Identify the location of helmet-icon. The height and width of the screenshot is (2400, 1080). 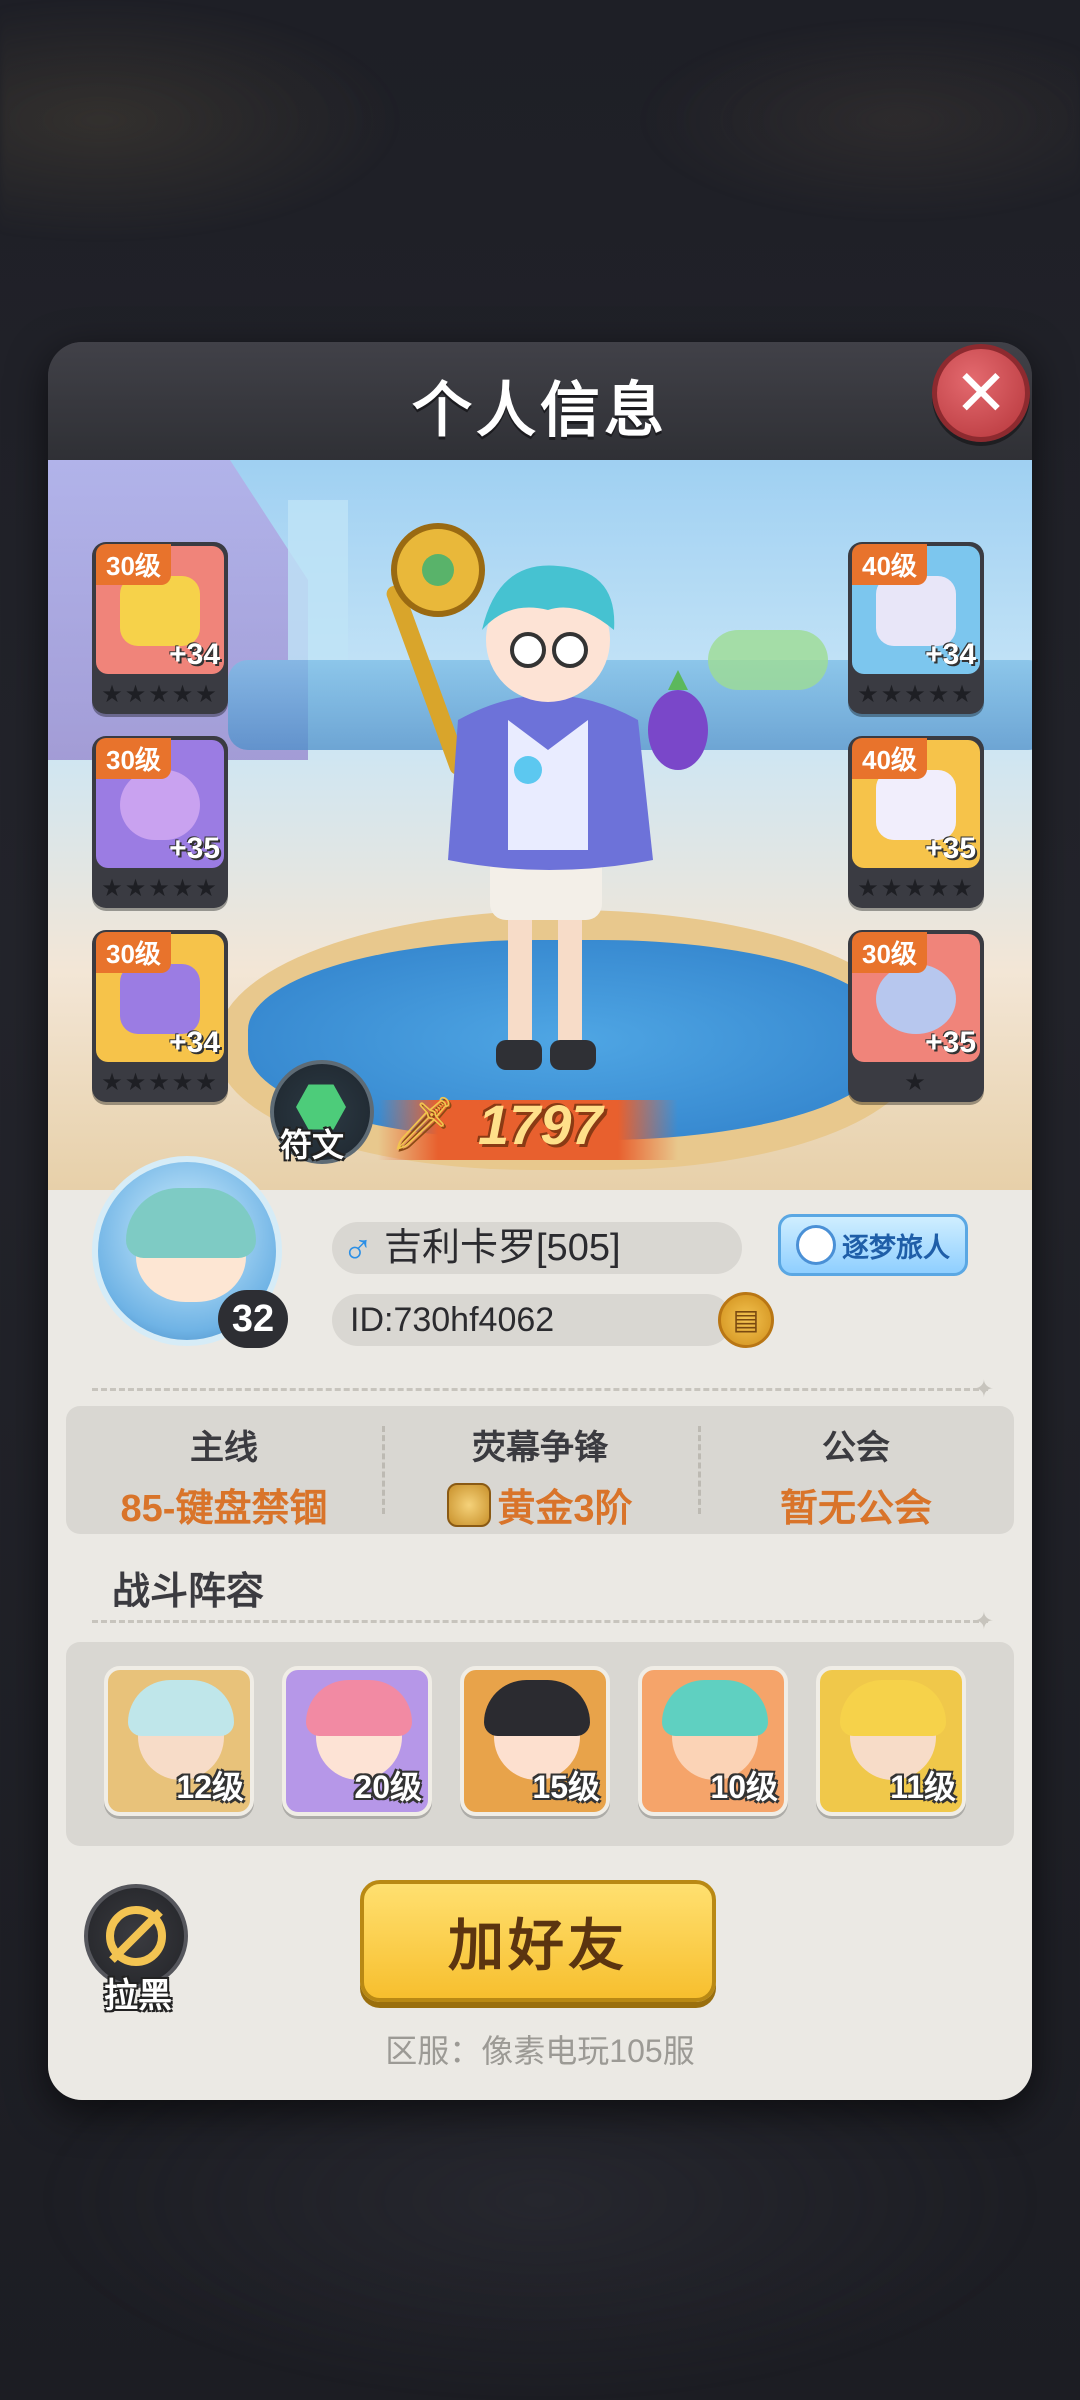
(160, 611).